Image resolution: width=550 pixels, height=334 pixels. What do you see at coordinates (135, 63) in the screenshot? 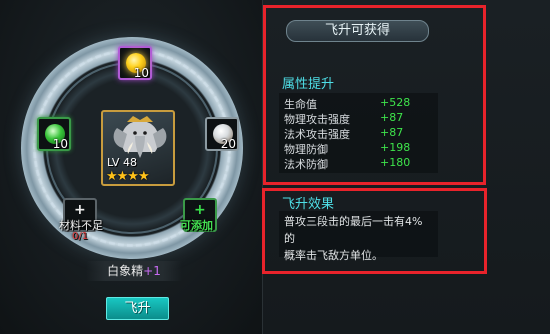
I see `material-slot-top: 10` at bounding box center [135, 63].